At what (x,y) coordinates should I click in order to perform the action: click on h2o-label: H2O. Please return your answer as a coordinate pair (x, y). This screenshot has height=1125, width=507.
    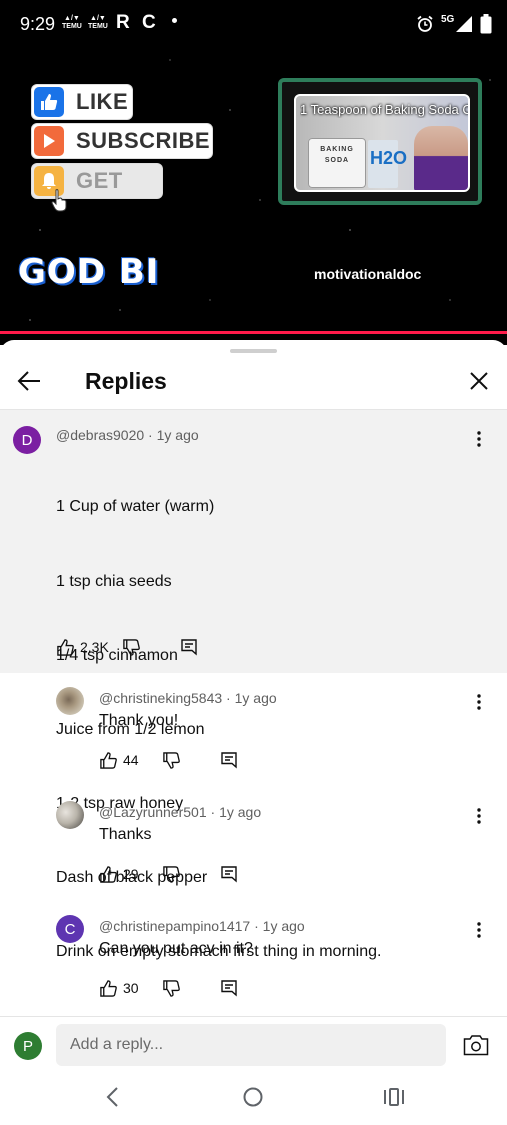
    Looking at the image, I should click on (389, 158).